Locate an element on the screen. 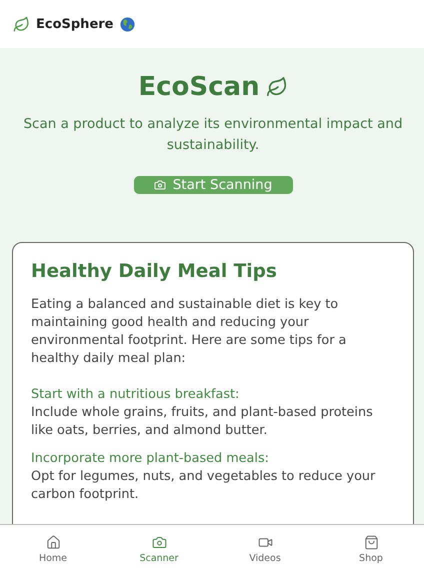 The image size is (424, 573). intro-paragraph: Eating a balanced and sustainable diet is key to maintaining good health and reducing your environmental footprint. Here are some tips for a healthy daily meal plan: is located at coordinates (189, 332).